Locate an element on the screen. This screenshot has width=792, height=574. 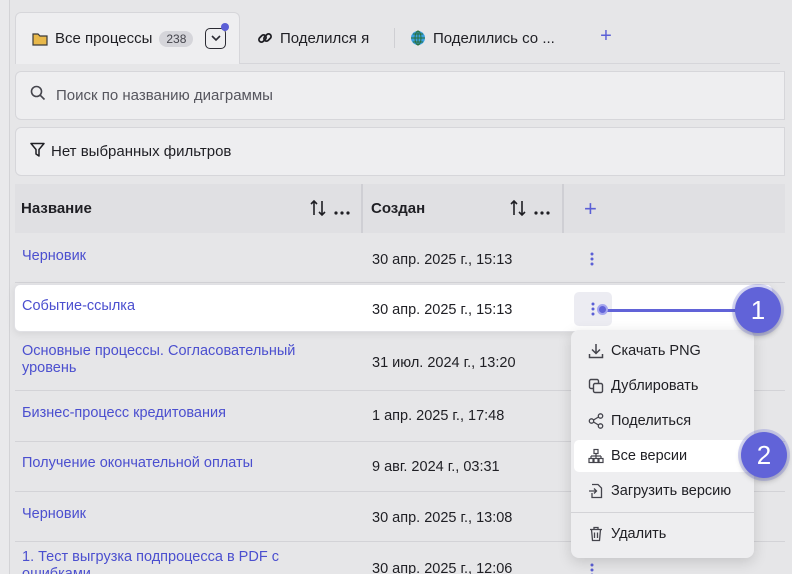
diagram-name-link: Получение окончательной оплаты is located at coordinates (172, 463).